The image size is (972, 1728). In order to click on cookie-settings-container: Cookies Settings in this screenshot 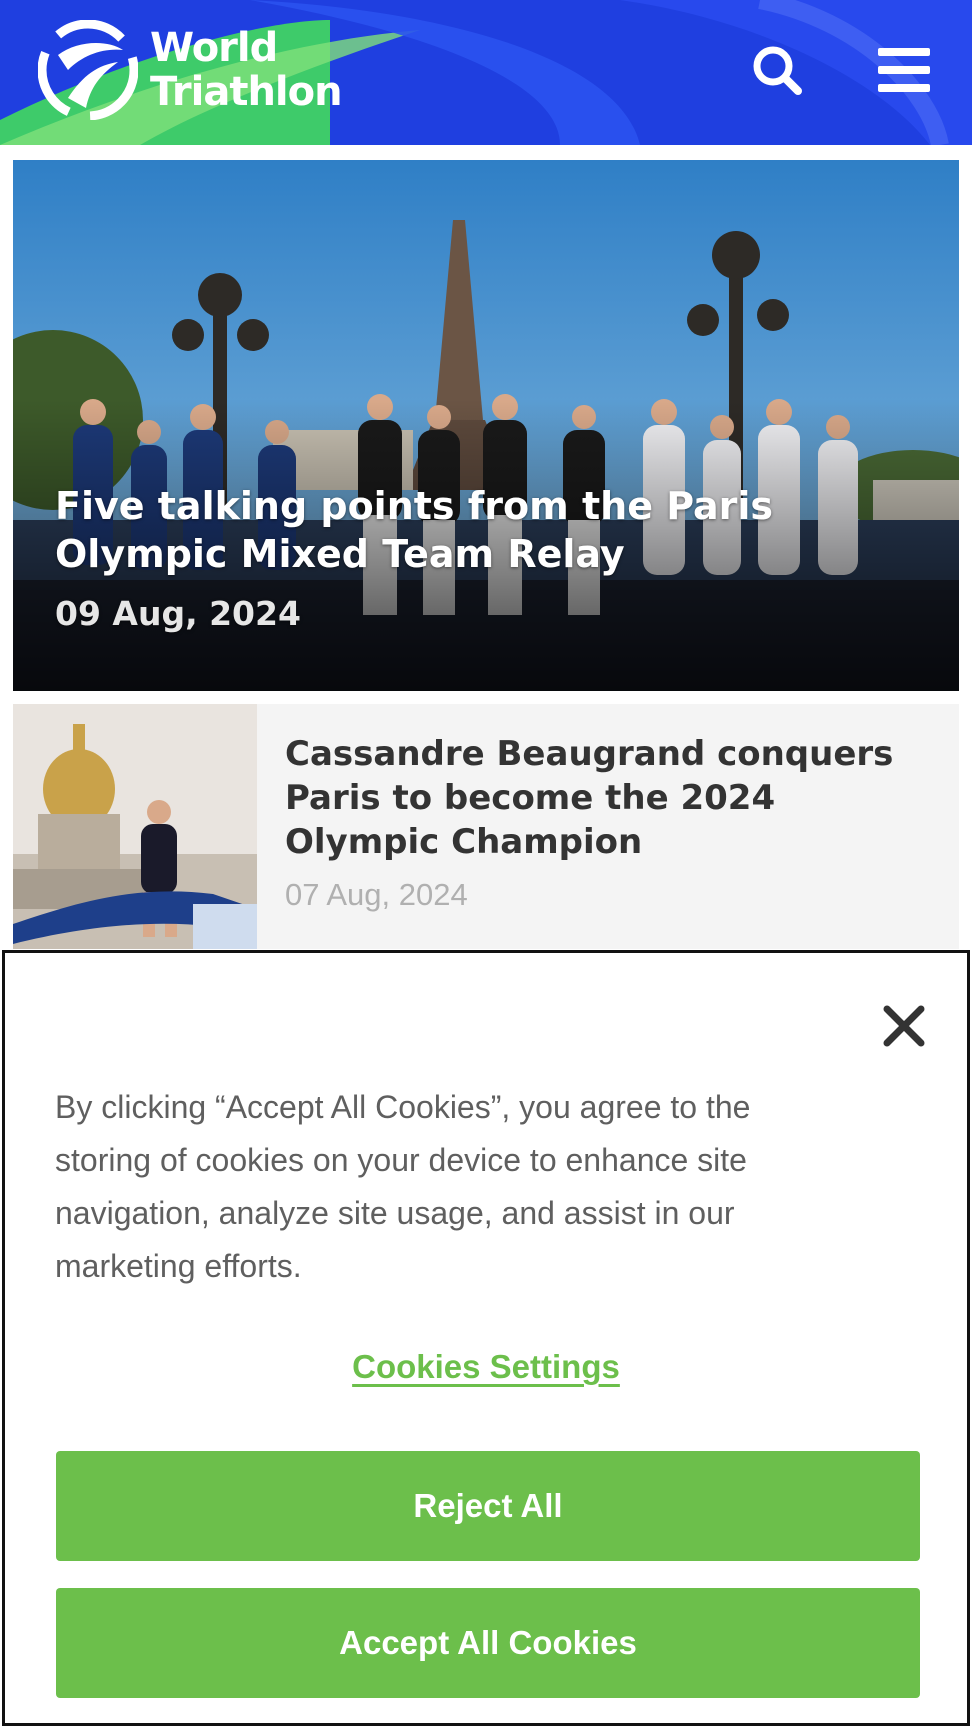, I will do `click(486, 1367)`.